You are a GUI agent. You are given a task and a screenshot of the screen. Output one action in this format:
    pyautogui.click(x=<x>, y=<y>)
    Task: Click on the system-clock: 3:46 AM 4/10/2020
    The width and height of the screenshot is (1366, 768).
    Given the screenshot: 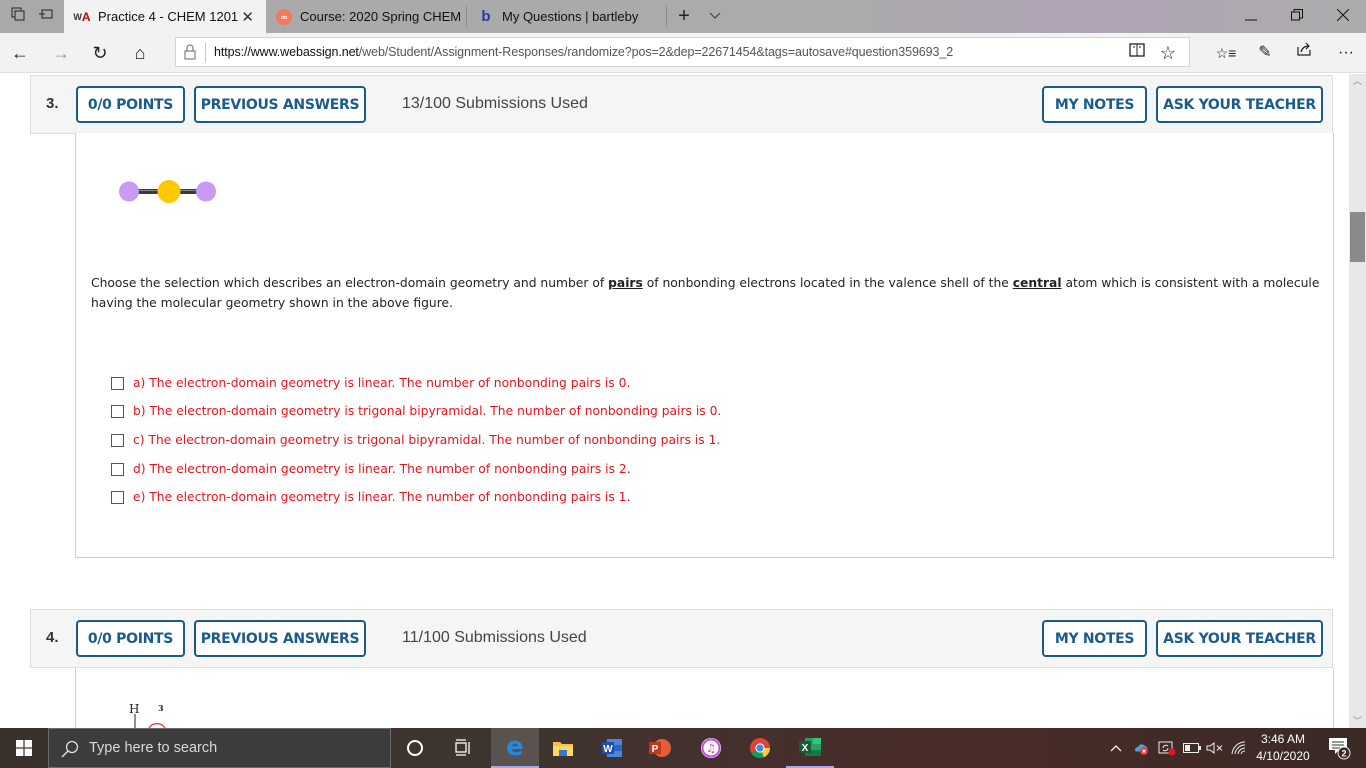 What is the action you would take?
    pyautogui.click(x=1283, y=748)
    